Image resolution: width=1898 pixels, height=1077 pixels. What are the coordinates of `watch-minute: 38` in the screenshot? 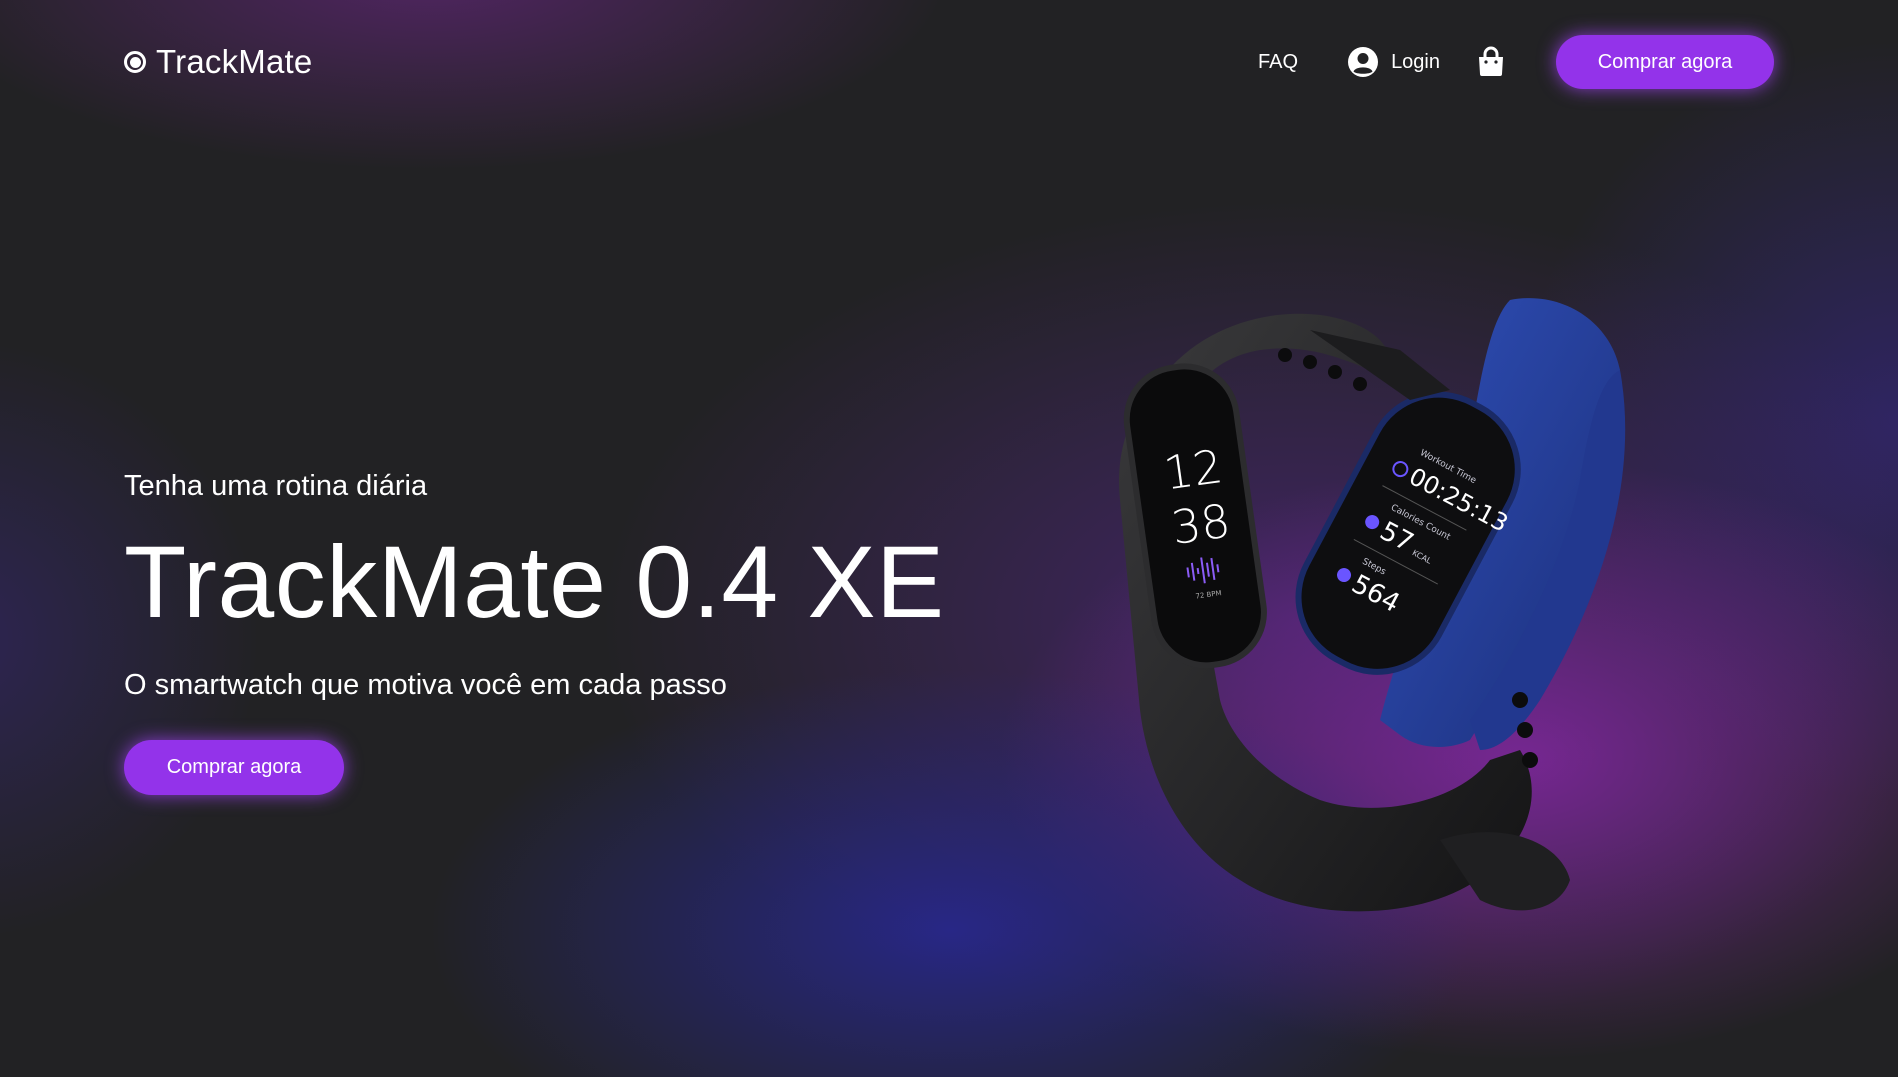 It's located at (1200, 524).